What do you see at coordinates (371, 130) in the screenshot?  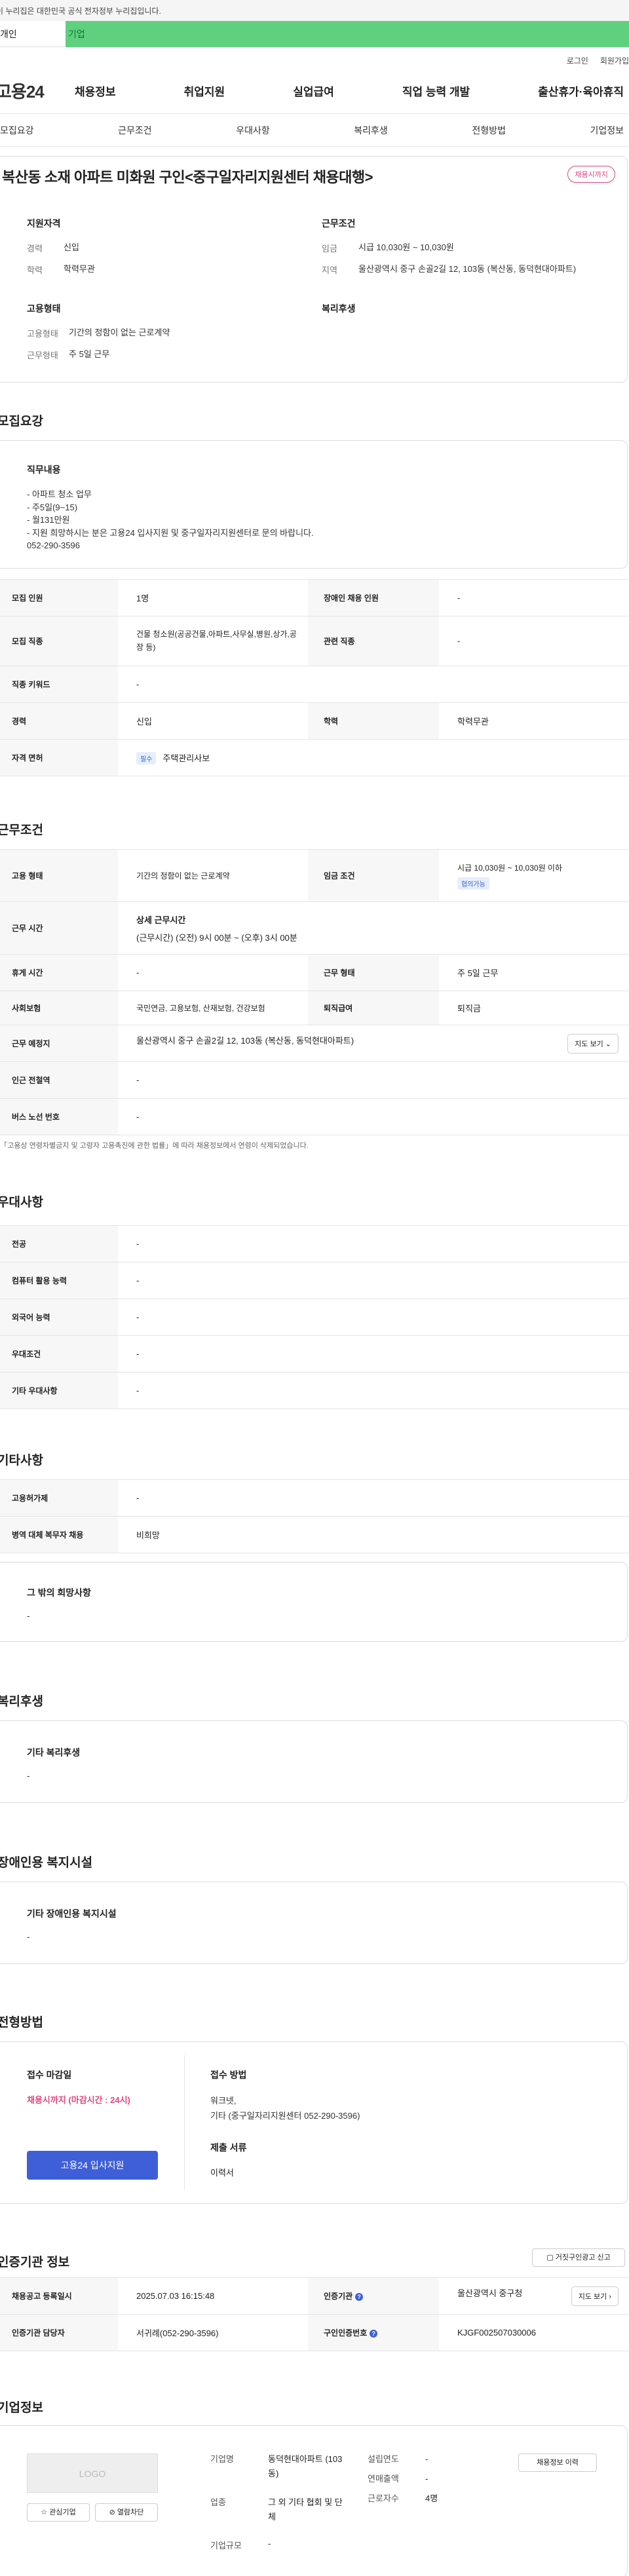 I see `subnav-welfare: 복리후생` at bounding box center [371, 130].